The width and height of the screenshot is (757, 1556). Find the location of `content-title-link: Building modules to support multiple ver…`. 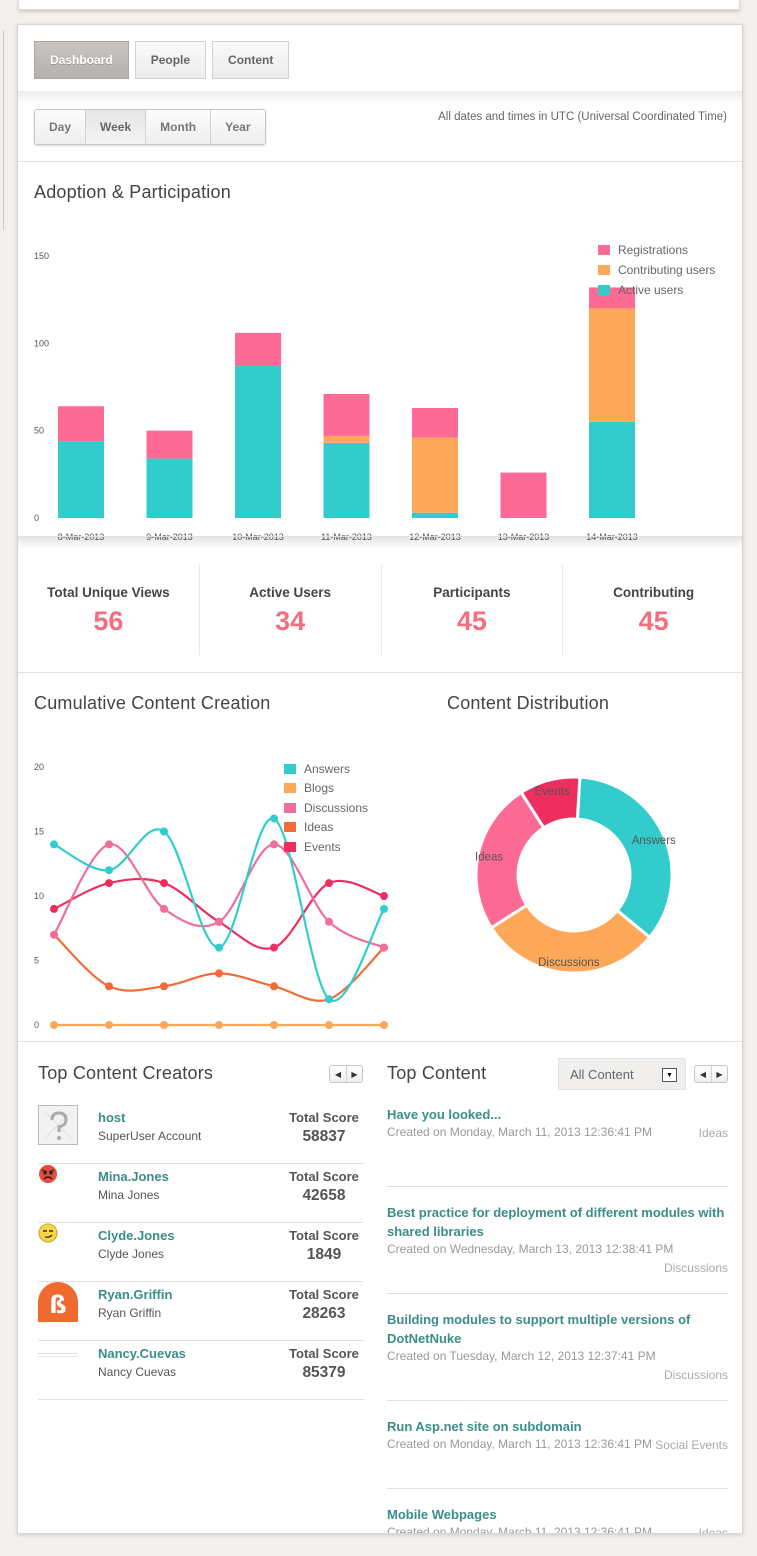

content-title-link: Building modules to support multiple ver… is located at coordinates (557, 1329).